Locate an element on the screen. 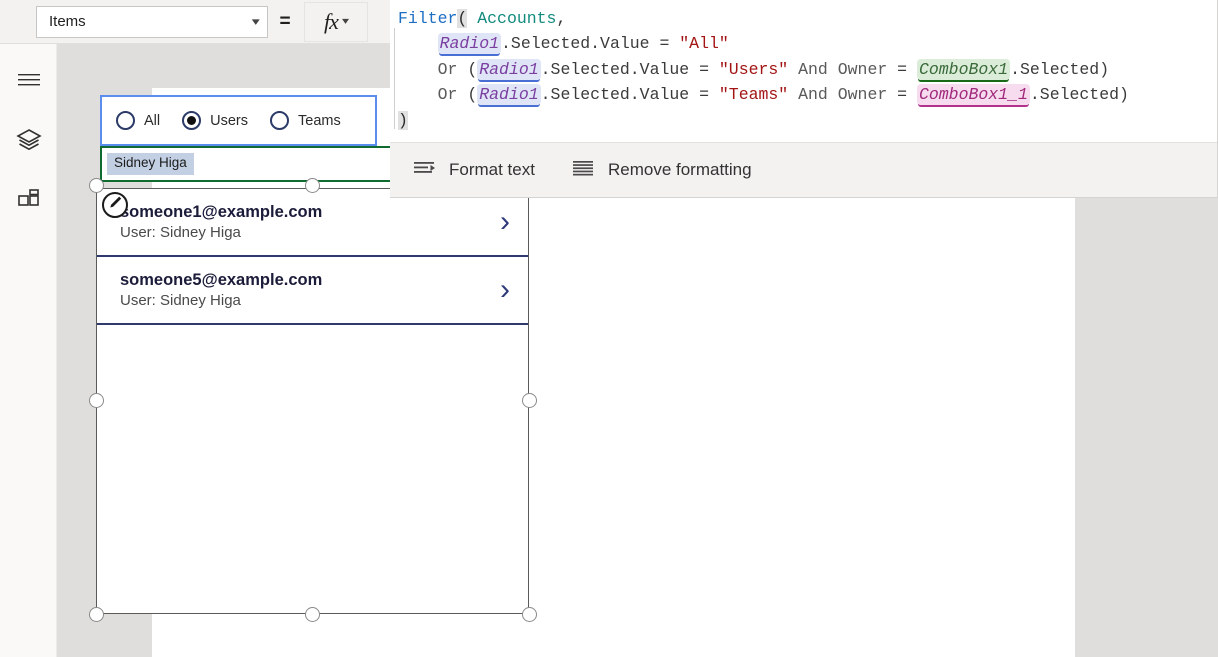  property-bar: Items ▾ = fx ▾ is located at coordinates (195, 22).